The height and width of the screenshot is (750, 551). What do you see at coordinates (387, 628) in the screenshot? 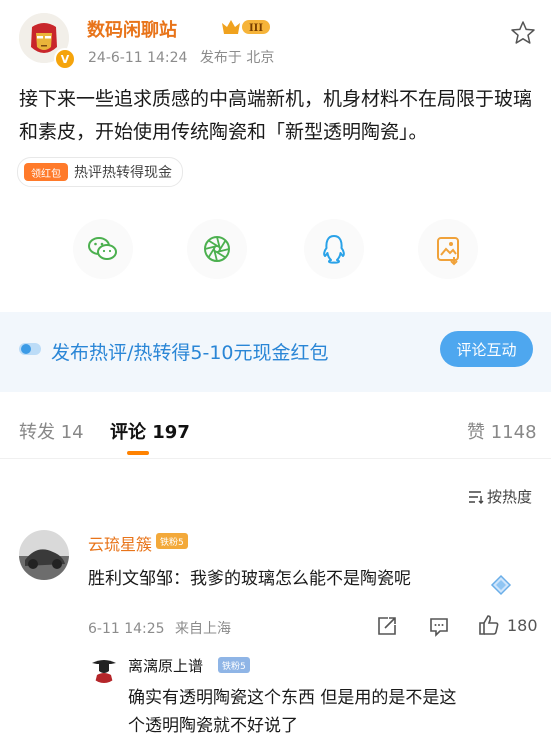
I see `share-comment-icon` at bounding box center [387, 628].